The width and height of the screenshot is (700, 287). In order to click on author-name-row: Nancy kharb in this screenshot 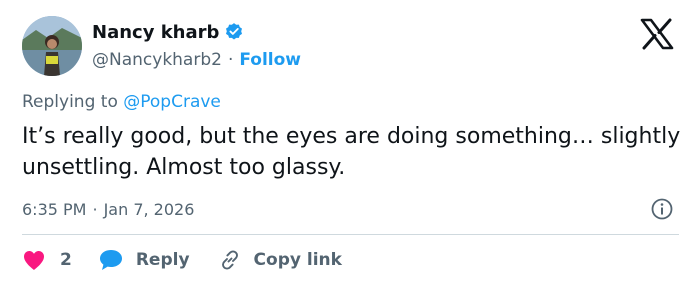, I will do `click(168, 32)`.